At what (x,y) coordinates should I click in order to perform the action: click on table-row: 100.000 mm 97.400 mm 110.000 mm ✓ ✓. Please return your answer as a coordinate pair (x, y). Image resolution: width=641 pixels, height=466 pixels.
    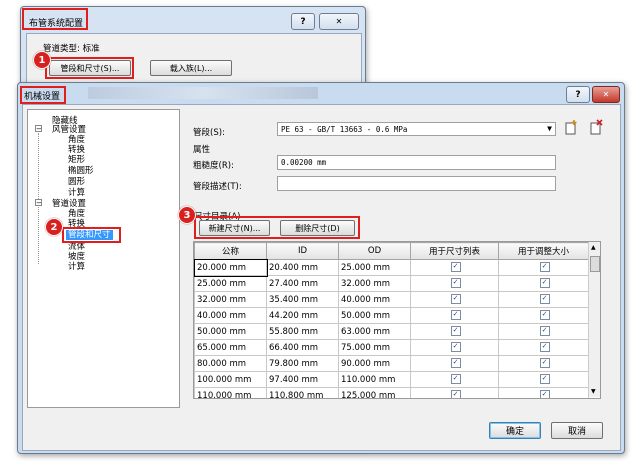
    Looking at the image, I should click on (391, 379).